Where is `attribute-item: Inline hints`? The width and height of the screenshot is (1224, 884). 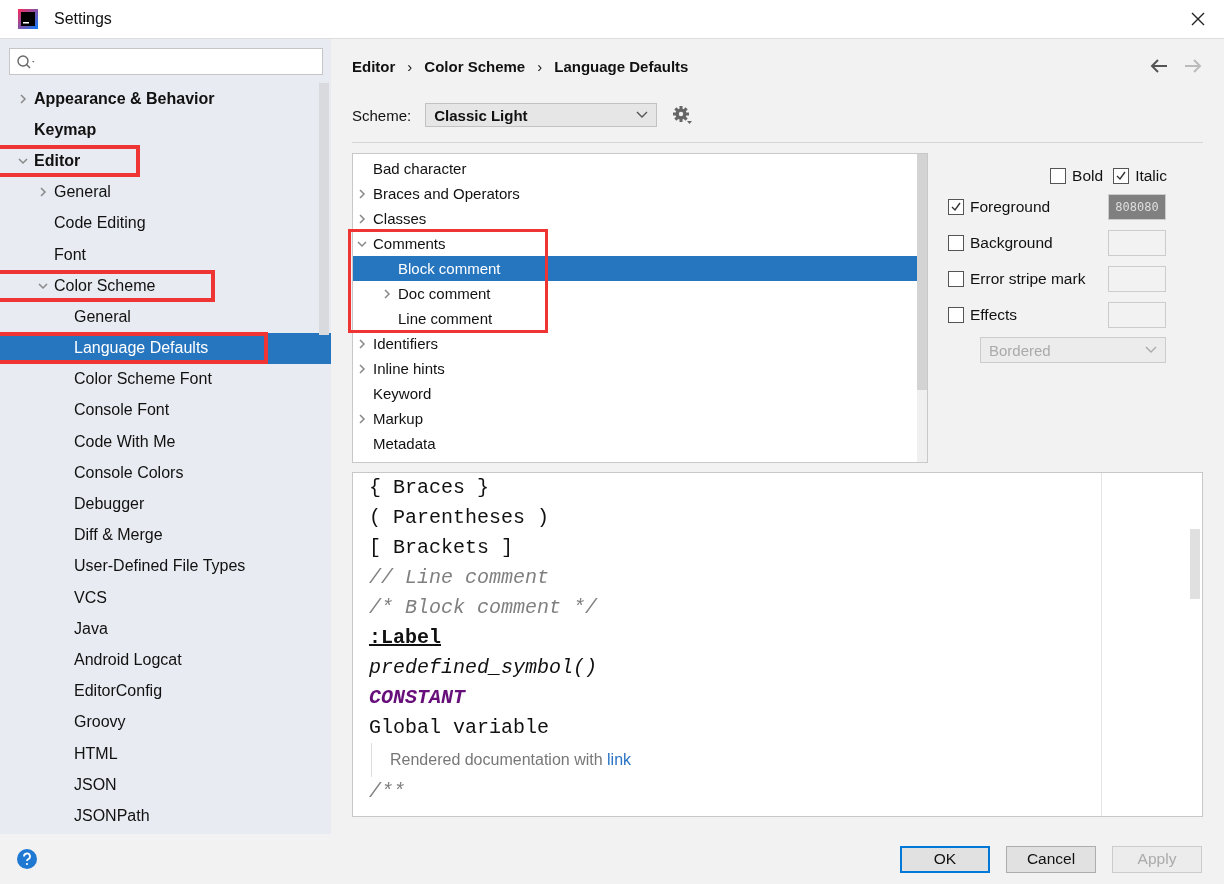
attribute-item: Inline hints is located at coordinates (635, 368).